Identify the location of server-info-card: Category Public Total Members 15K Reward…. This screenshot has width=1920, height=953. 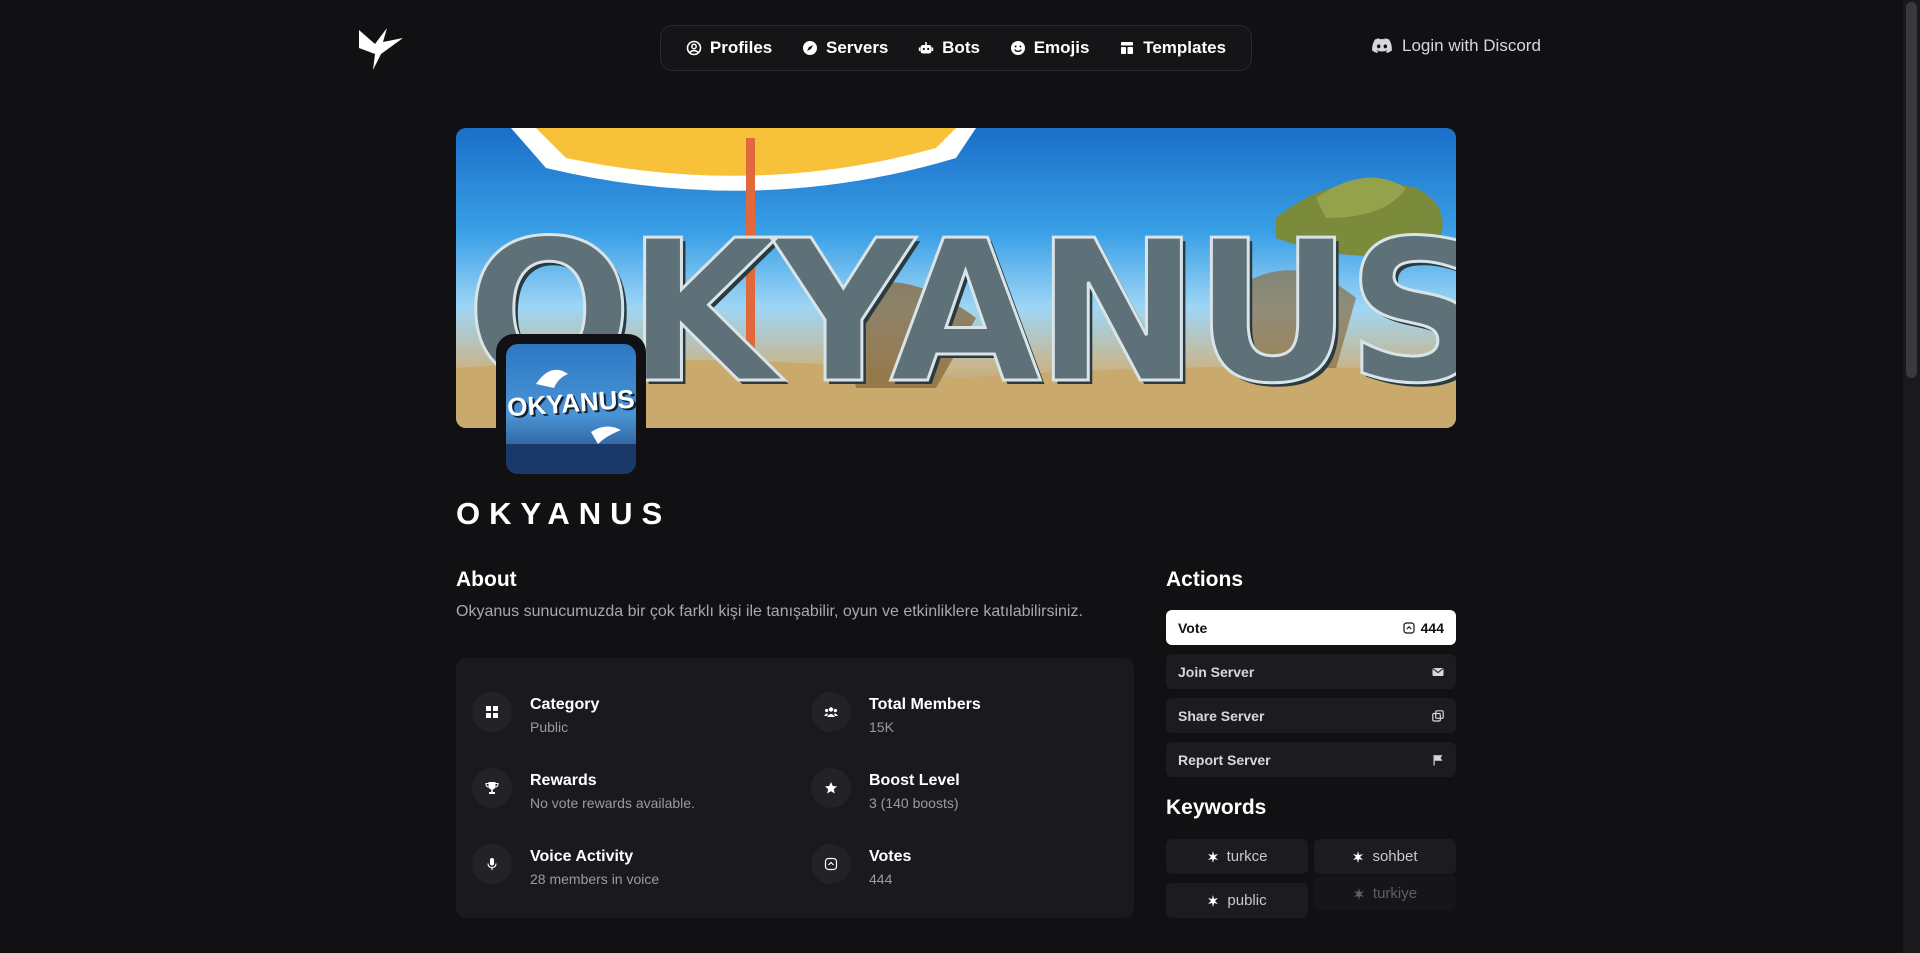
(795, 788).